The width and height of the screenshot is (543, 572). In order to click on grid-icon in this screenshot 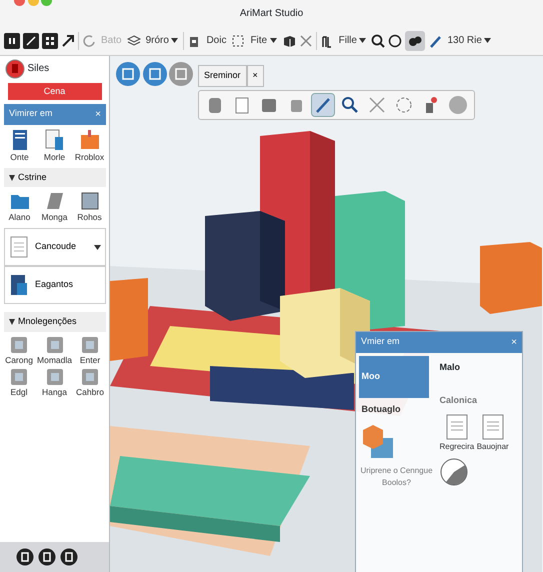, I will do `click(50, 40)`.